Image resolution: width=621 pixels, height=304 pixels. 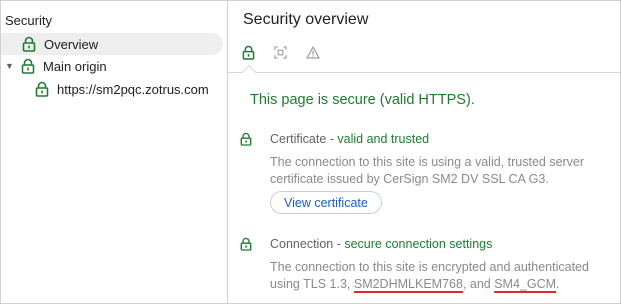 What do you see at coordinates (112, 66) in the screenshot?
I see `sidebar-item-main-origin: ▼ Main origin` at bounding box center [112, 66].